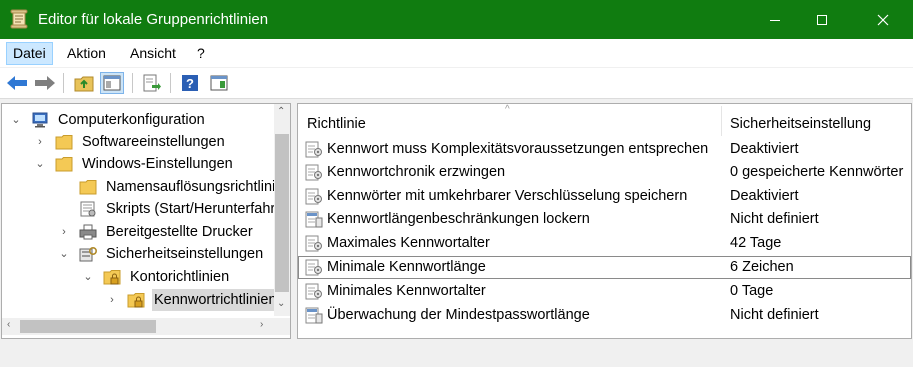 This screenshot has width=913, height=367. What do you see at coordinates (762, 267) in the screenshot?
I see `policy-value: 6 Zeichen` at bounding box center [762, 267].